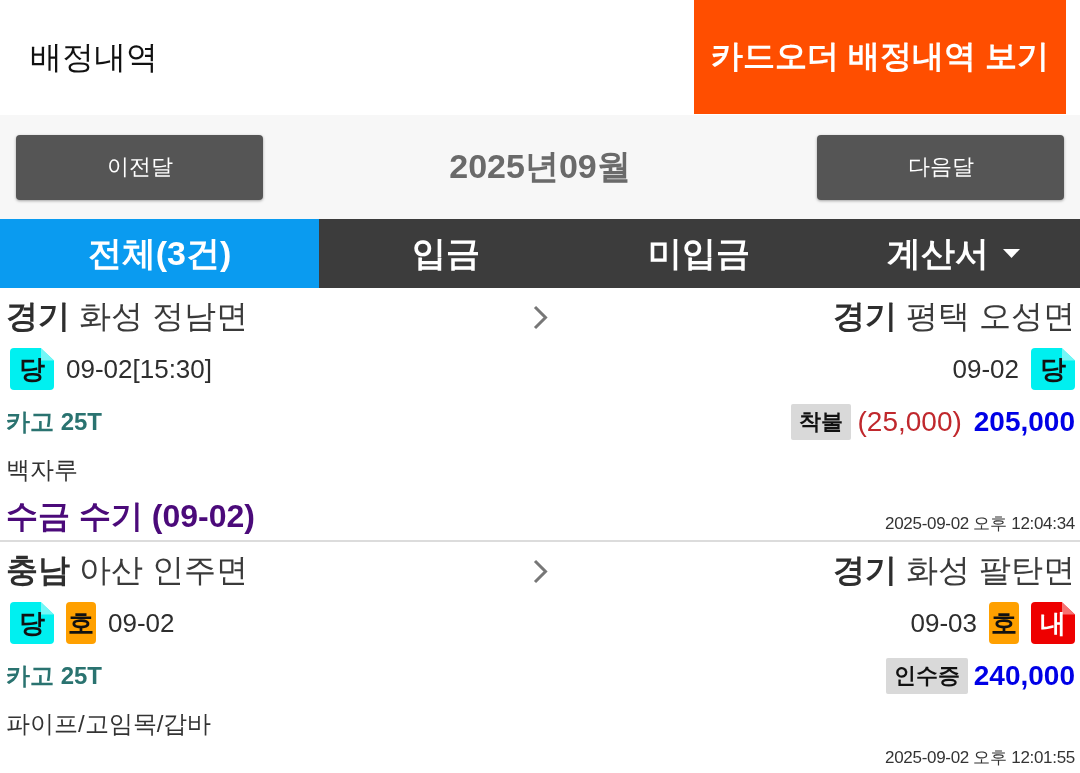 This screenshot has width=1080, height=773. I want to click on destination-text: 경기 평택 오성면, so click(954, 316).